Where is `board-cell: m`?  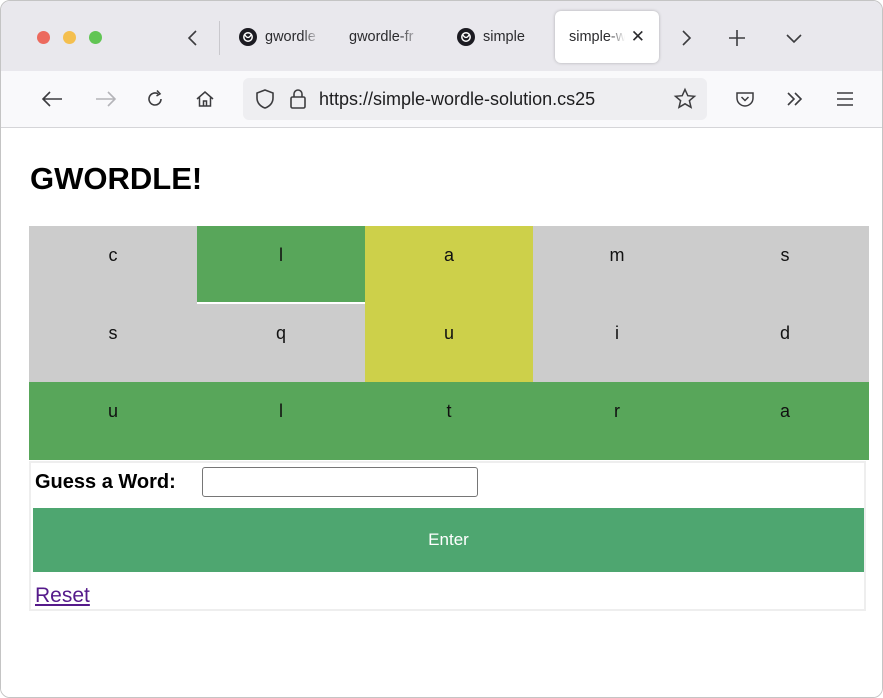 board-cell: m is located at coordinates (617, 265).